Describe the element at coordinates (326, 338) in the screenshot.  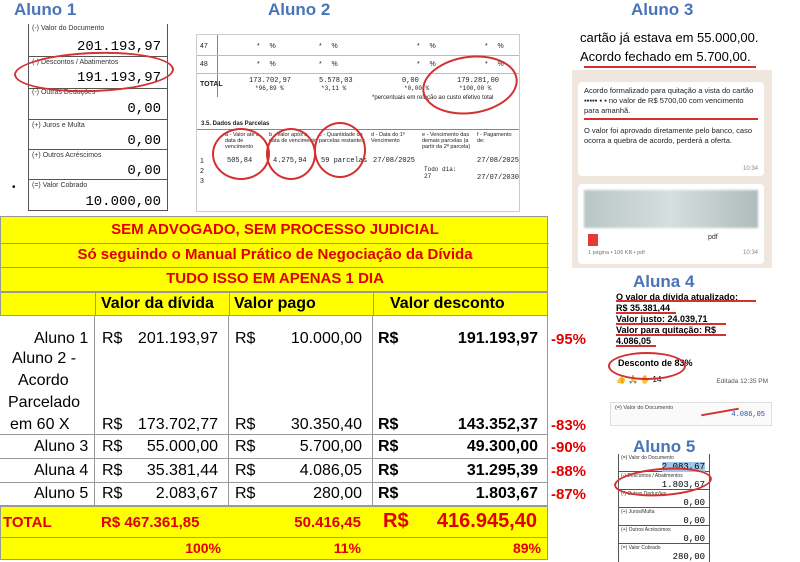
I see `row1-paid: 10.000,00` at that location.